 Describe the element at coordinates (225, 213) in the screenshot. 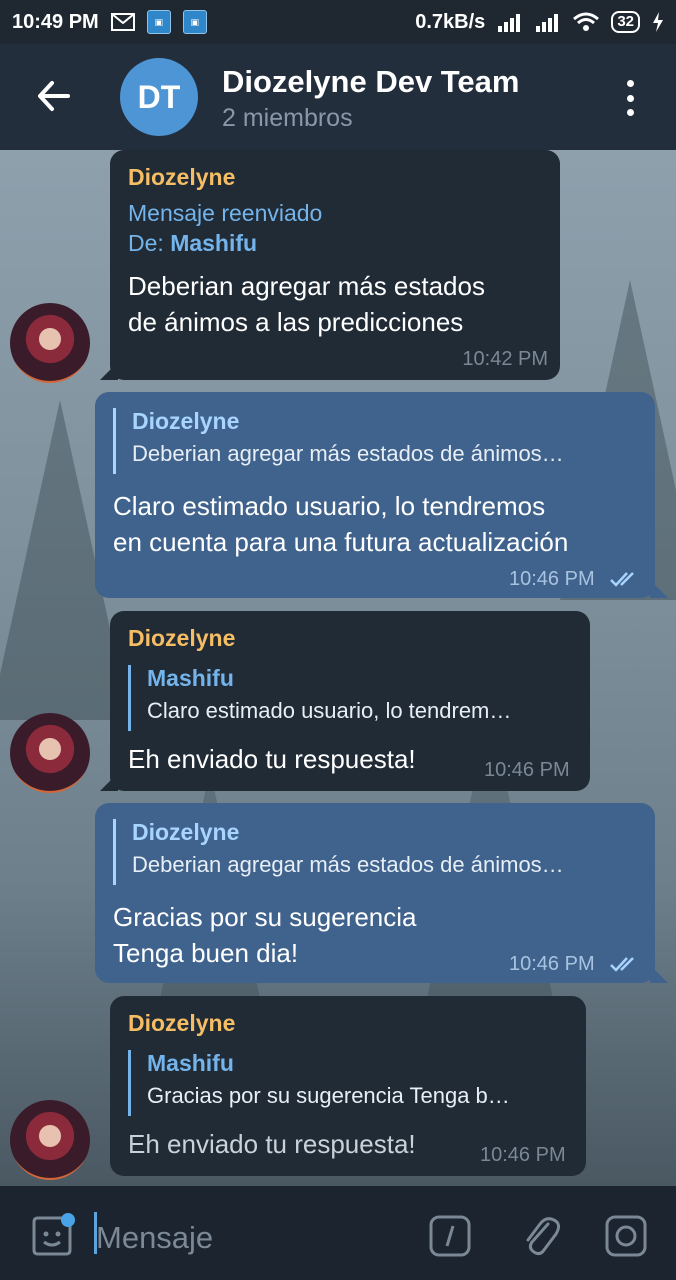

I see `forward-label: Mensaje reenviado` at that location.